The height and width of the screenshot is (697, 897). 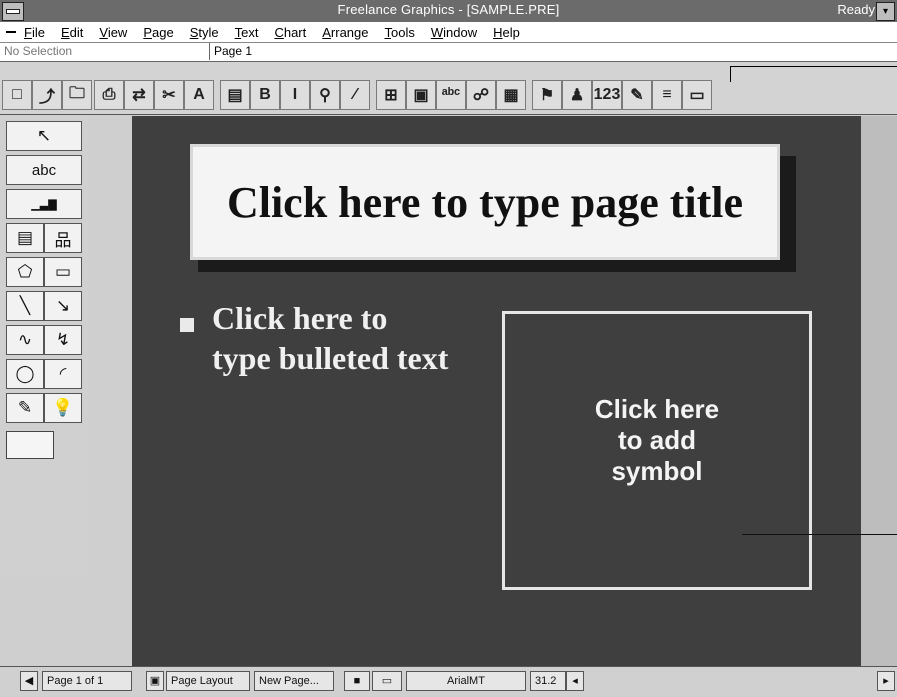 What do you see at coordinates (454, 32) in the screenshot?
I see `menu-window: Window` at bounding box center [454, 32].